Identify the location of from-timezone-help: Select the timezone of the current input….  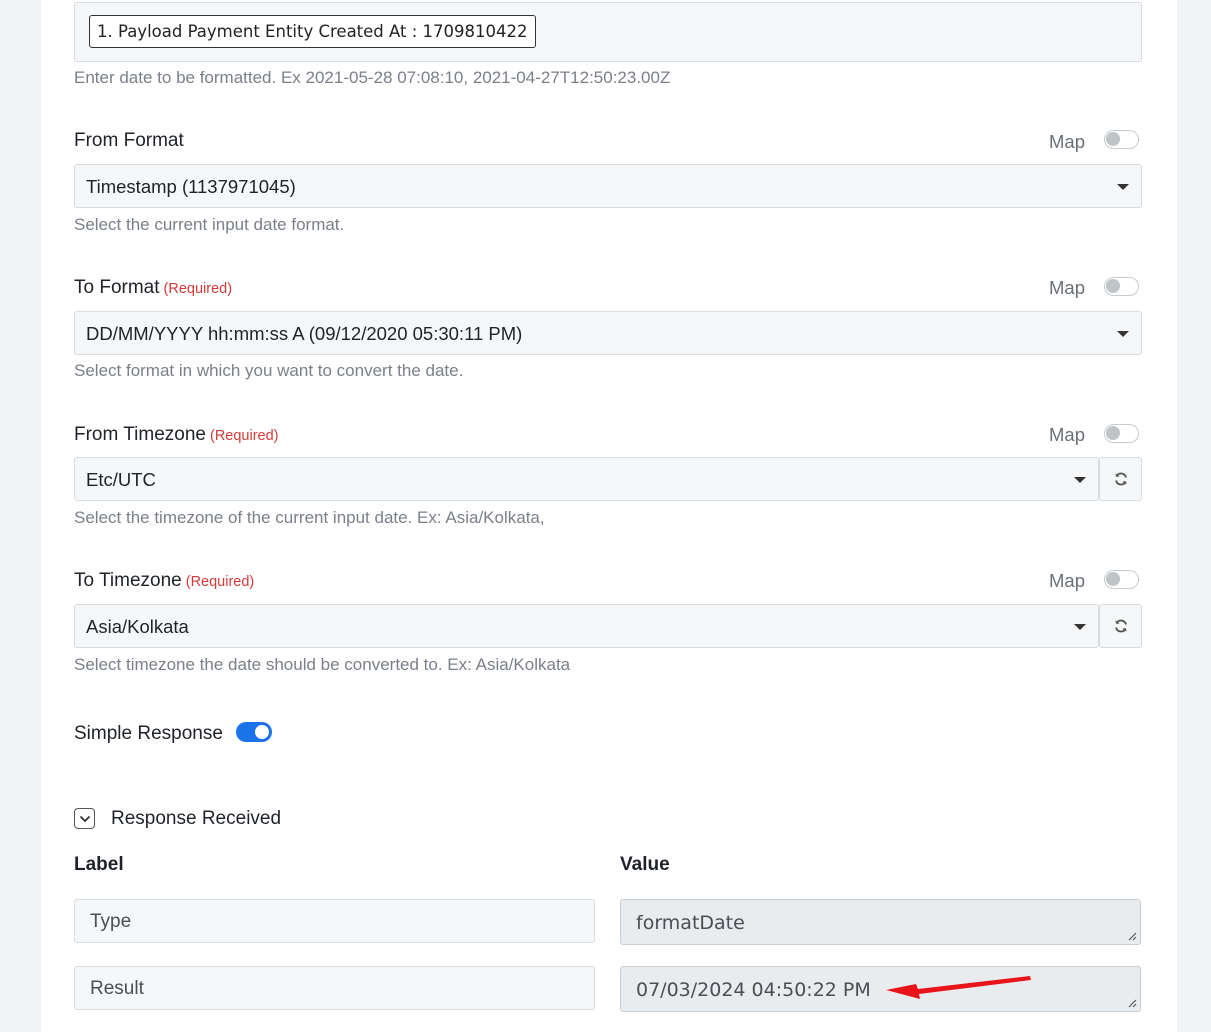
(309, 517).